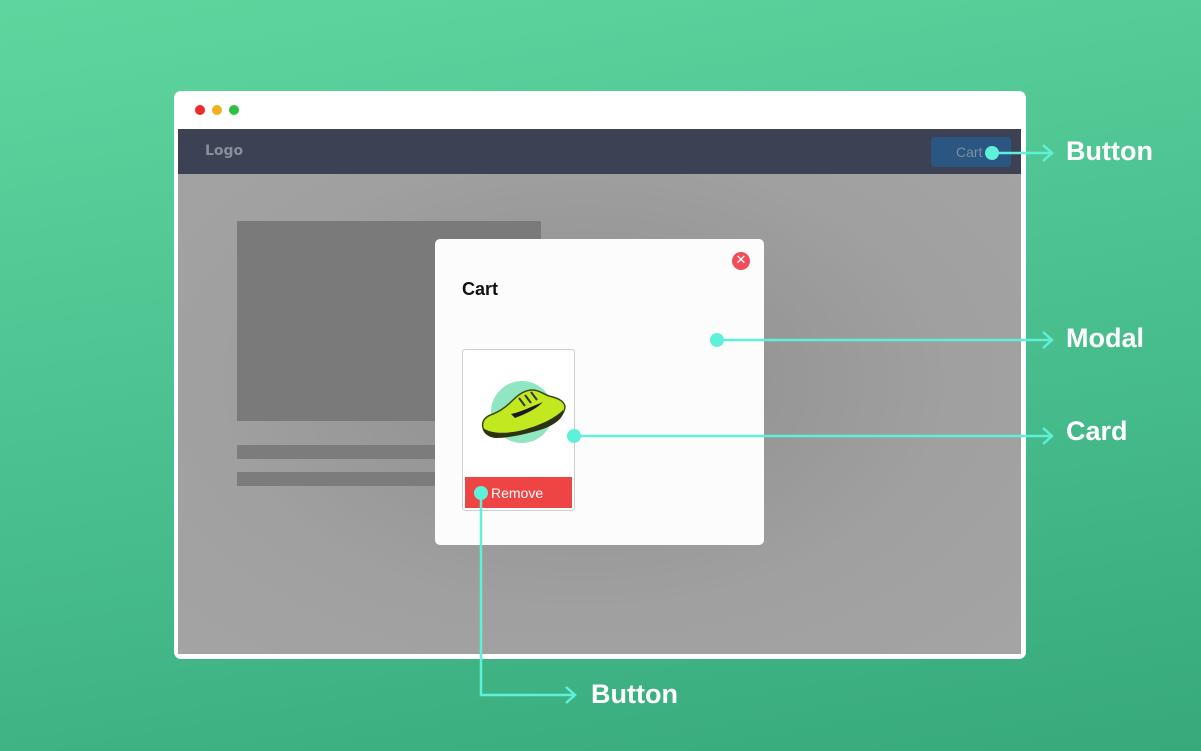 Image resolution: width=1201 pixels, height=751 pixels. Describe the element at coordinates (1097, 431) in the screenshot. I see `annotation-label-card: Card` at that location.